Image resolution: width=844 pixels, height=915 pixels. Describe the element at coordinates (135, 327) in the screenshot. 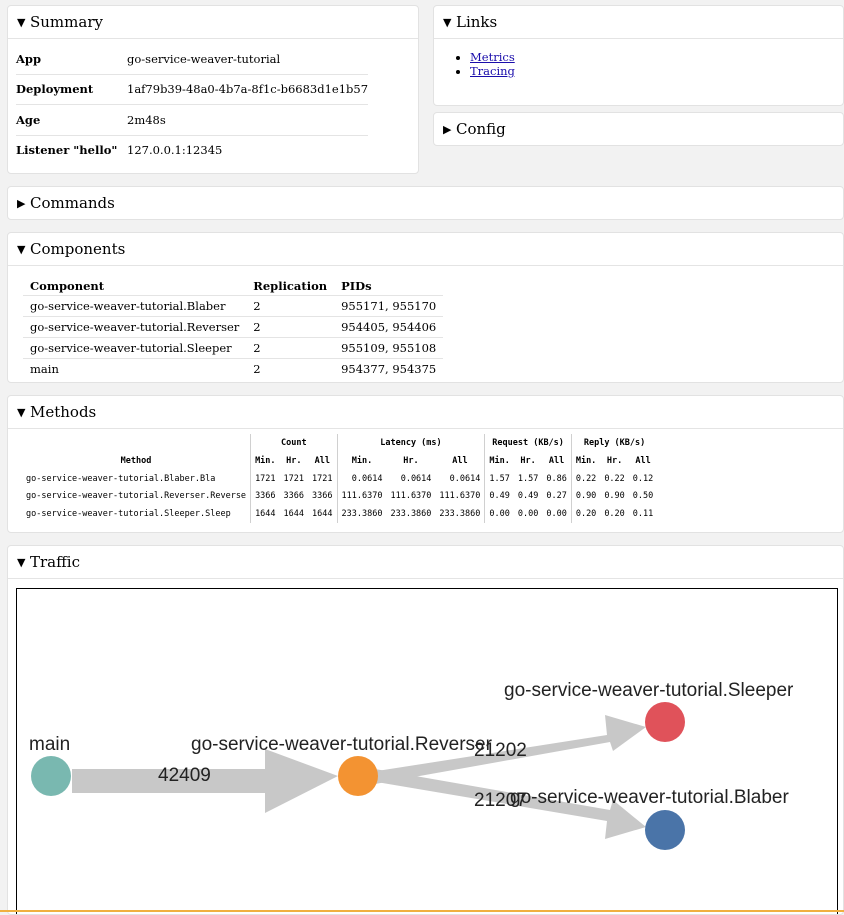

I see `table-cell: go-service-weaver-tutorial.Reverser` at that location.